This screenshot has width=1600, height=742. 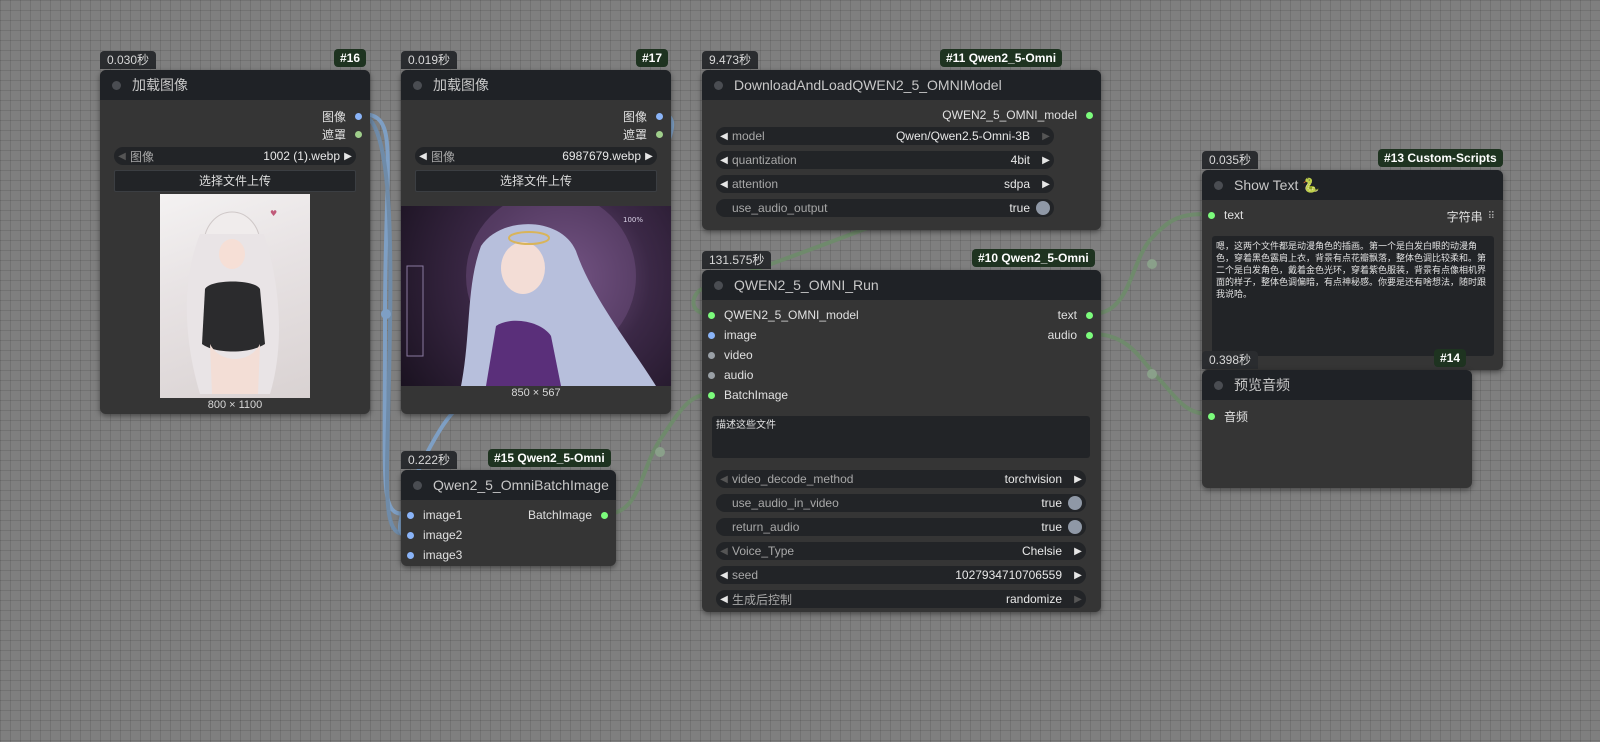 I want to click on node15-title-bar: Qwen2_5_OmniBatchImage, so click(x=508, y=485).